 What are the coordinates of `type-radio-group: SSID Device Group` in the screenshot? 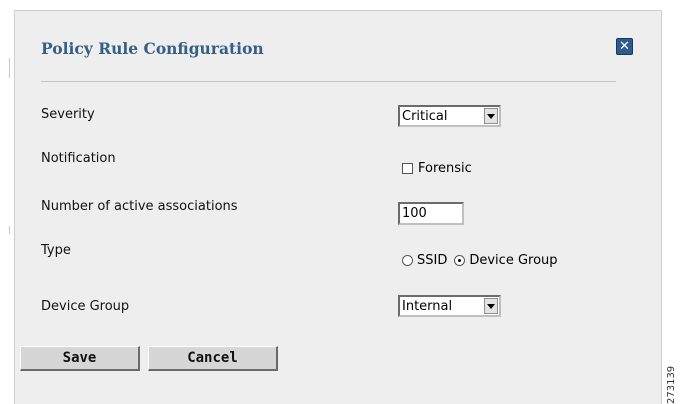 It's located at (480, 260).